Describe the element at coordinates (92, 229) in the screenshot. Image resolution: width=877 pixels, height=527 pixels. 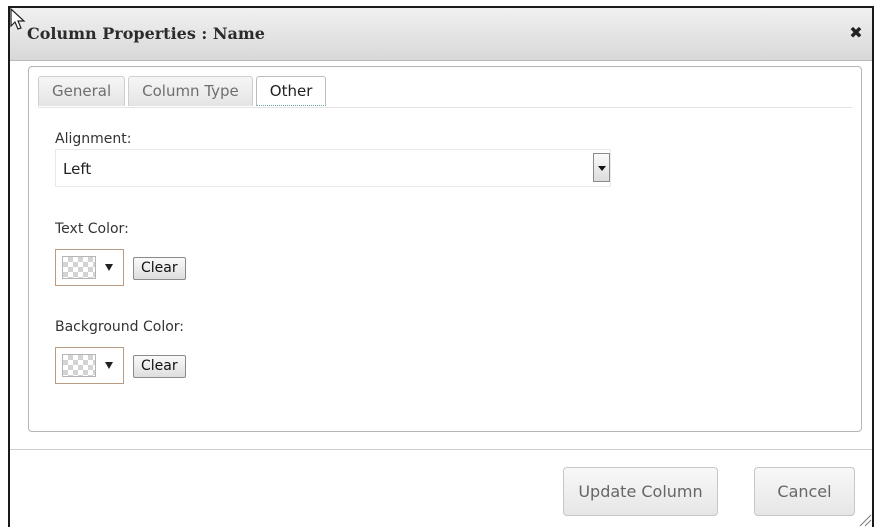
I see `text-color-label: Text Color:` at that location.